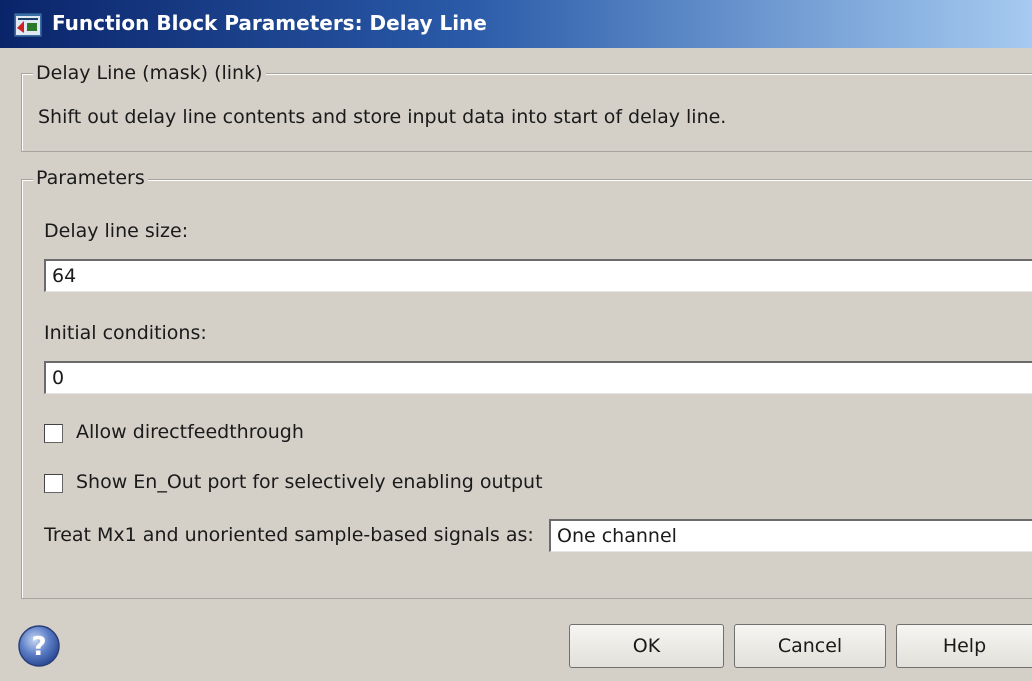 The width and height of the screenshot is (1032, 681). What do you see at coordinates (125, 333) in the screenshot?
I see `initial-conditions-label: Initial conditions:` at bounding box center [125, 333].